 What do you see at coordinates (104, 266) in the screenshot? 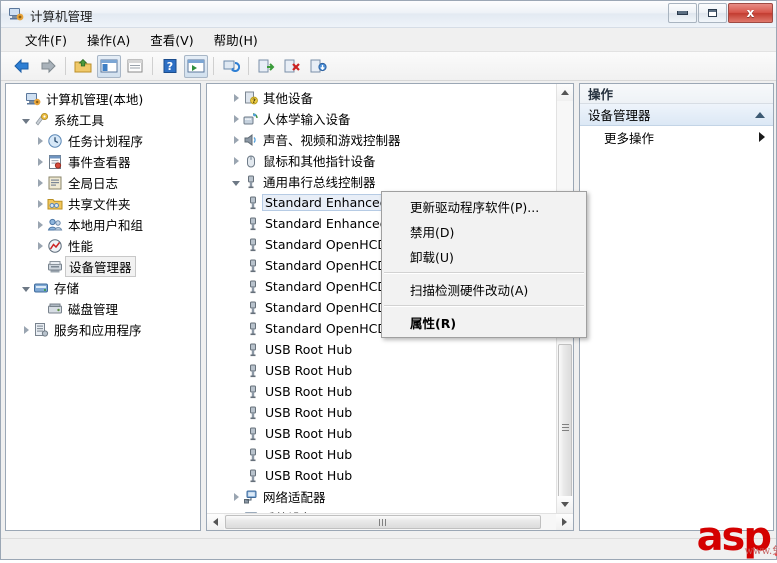
I see `sidebar-item-device-manager: 设备管理器` at bounding box center [104, 266].